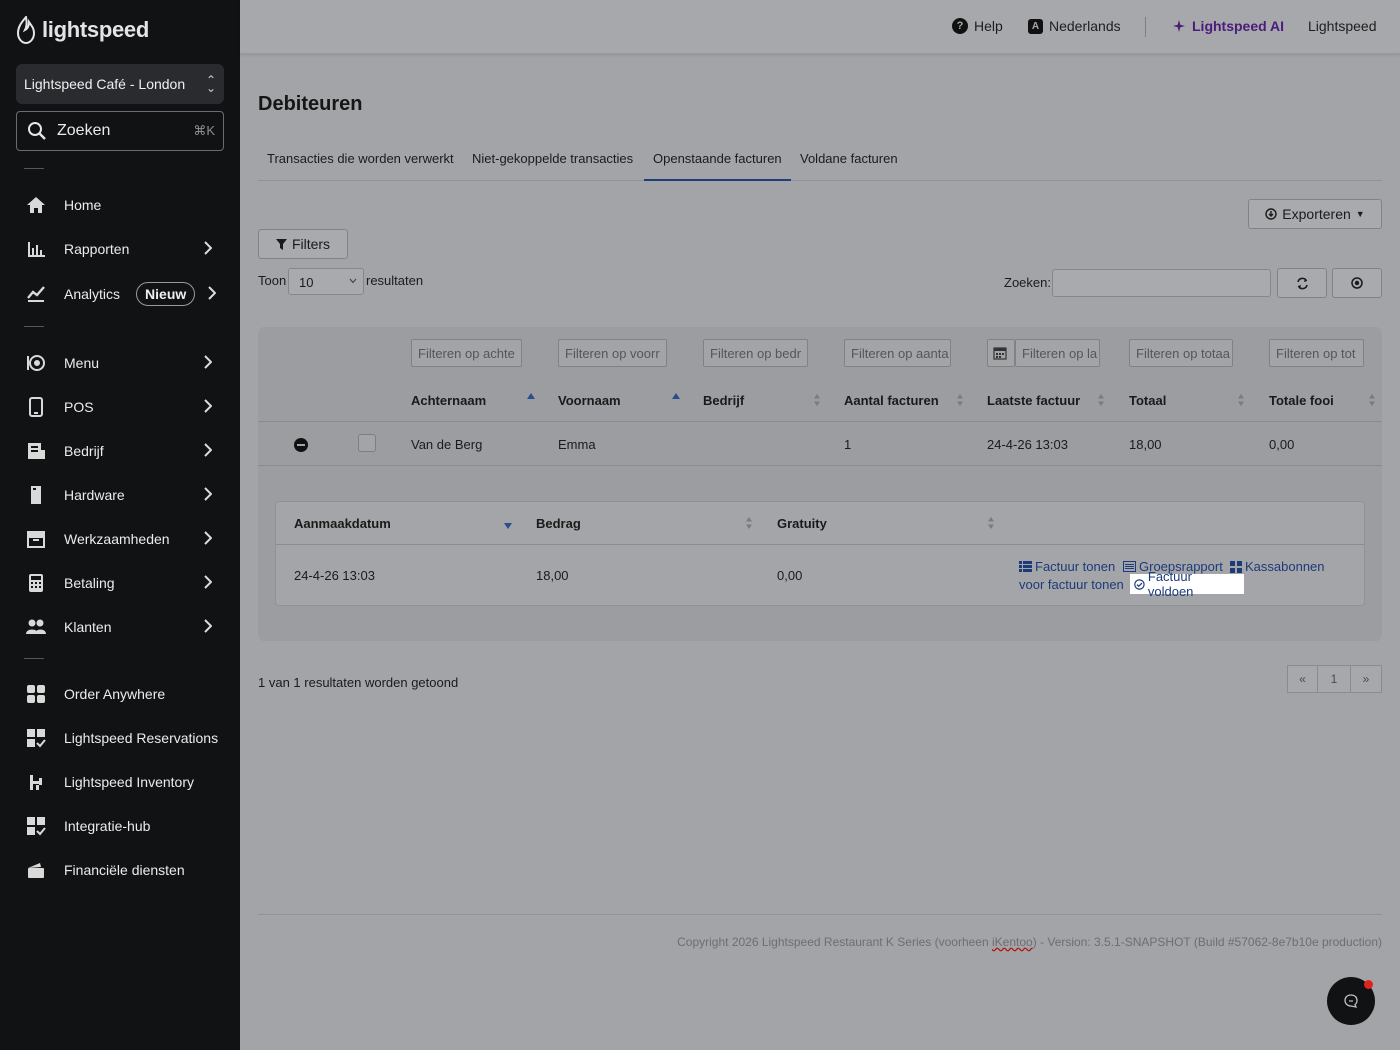  What do you see at coordinates (1181, 353) in the screenshot?
I see `filter-totaal-input: Filteren op totaa` at bounding box center [1181, 353].